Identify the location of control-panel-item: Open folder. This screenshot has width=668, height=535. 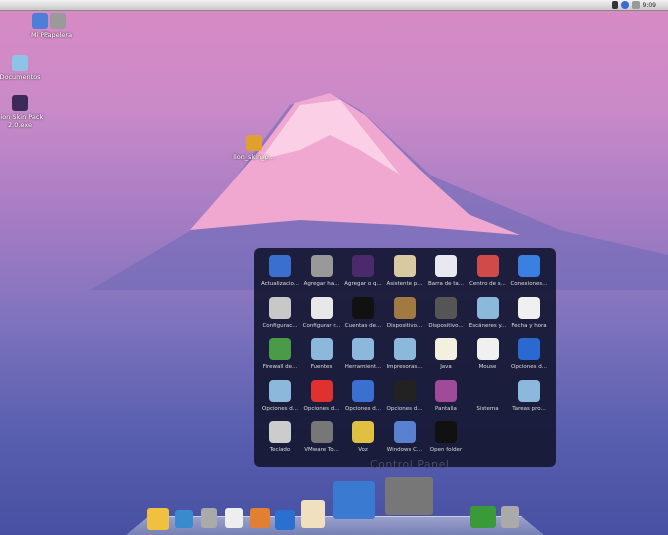
(446, 437).